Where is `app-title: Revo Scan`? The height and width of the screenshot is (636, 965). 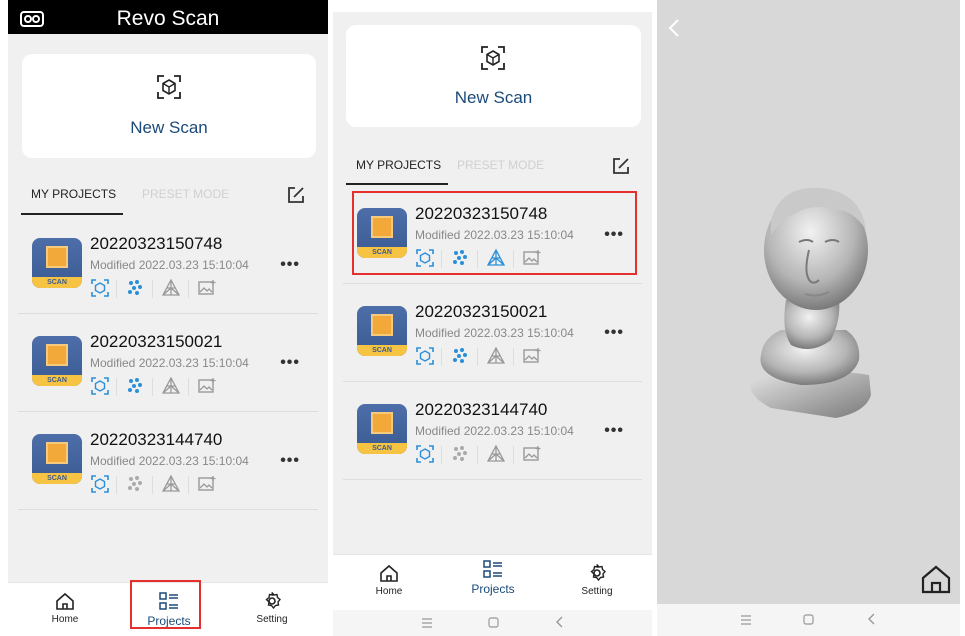
app-title: Revo Scan is located at coordinates (168, 18).